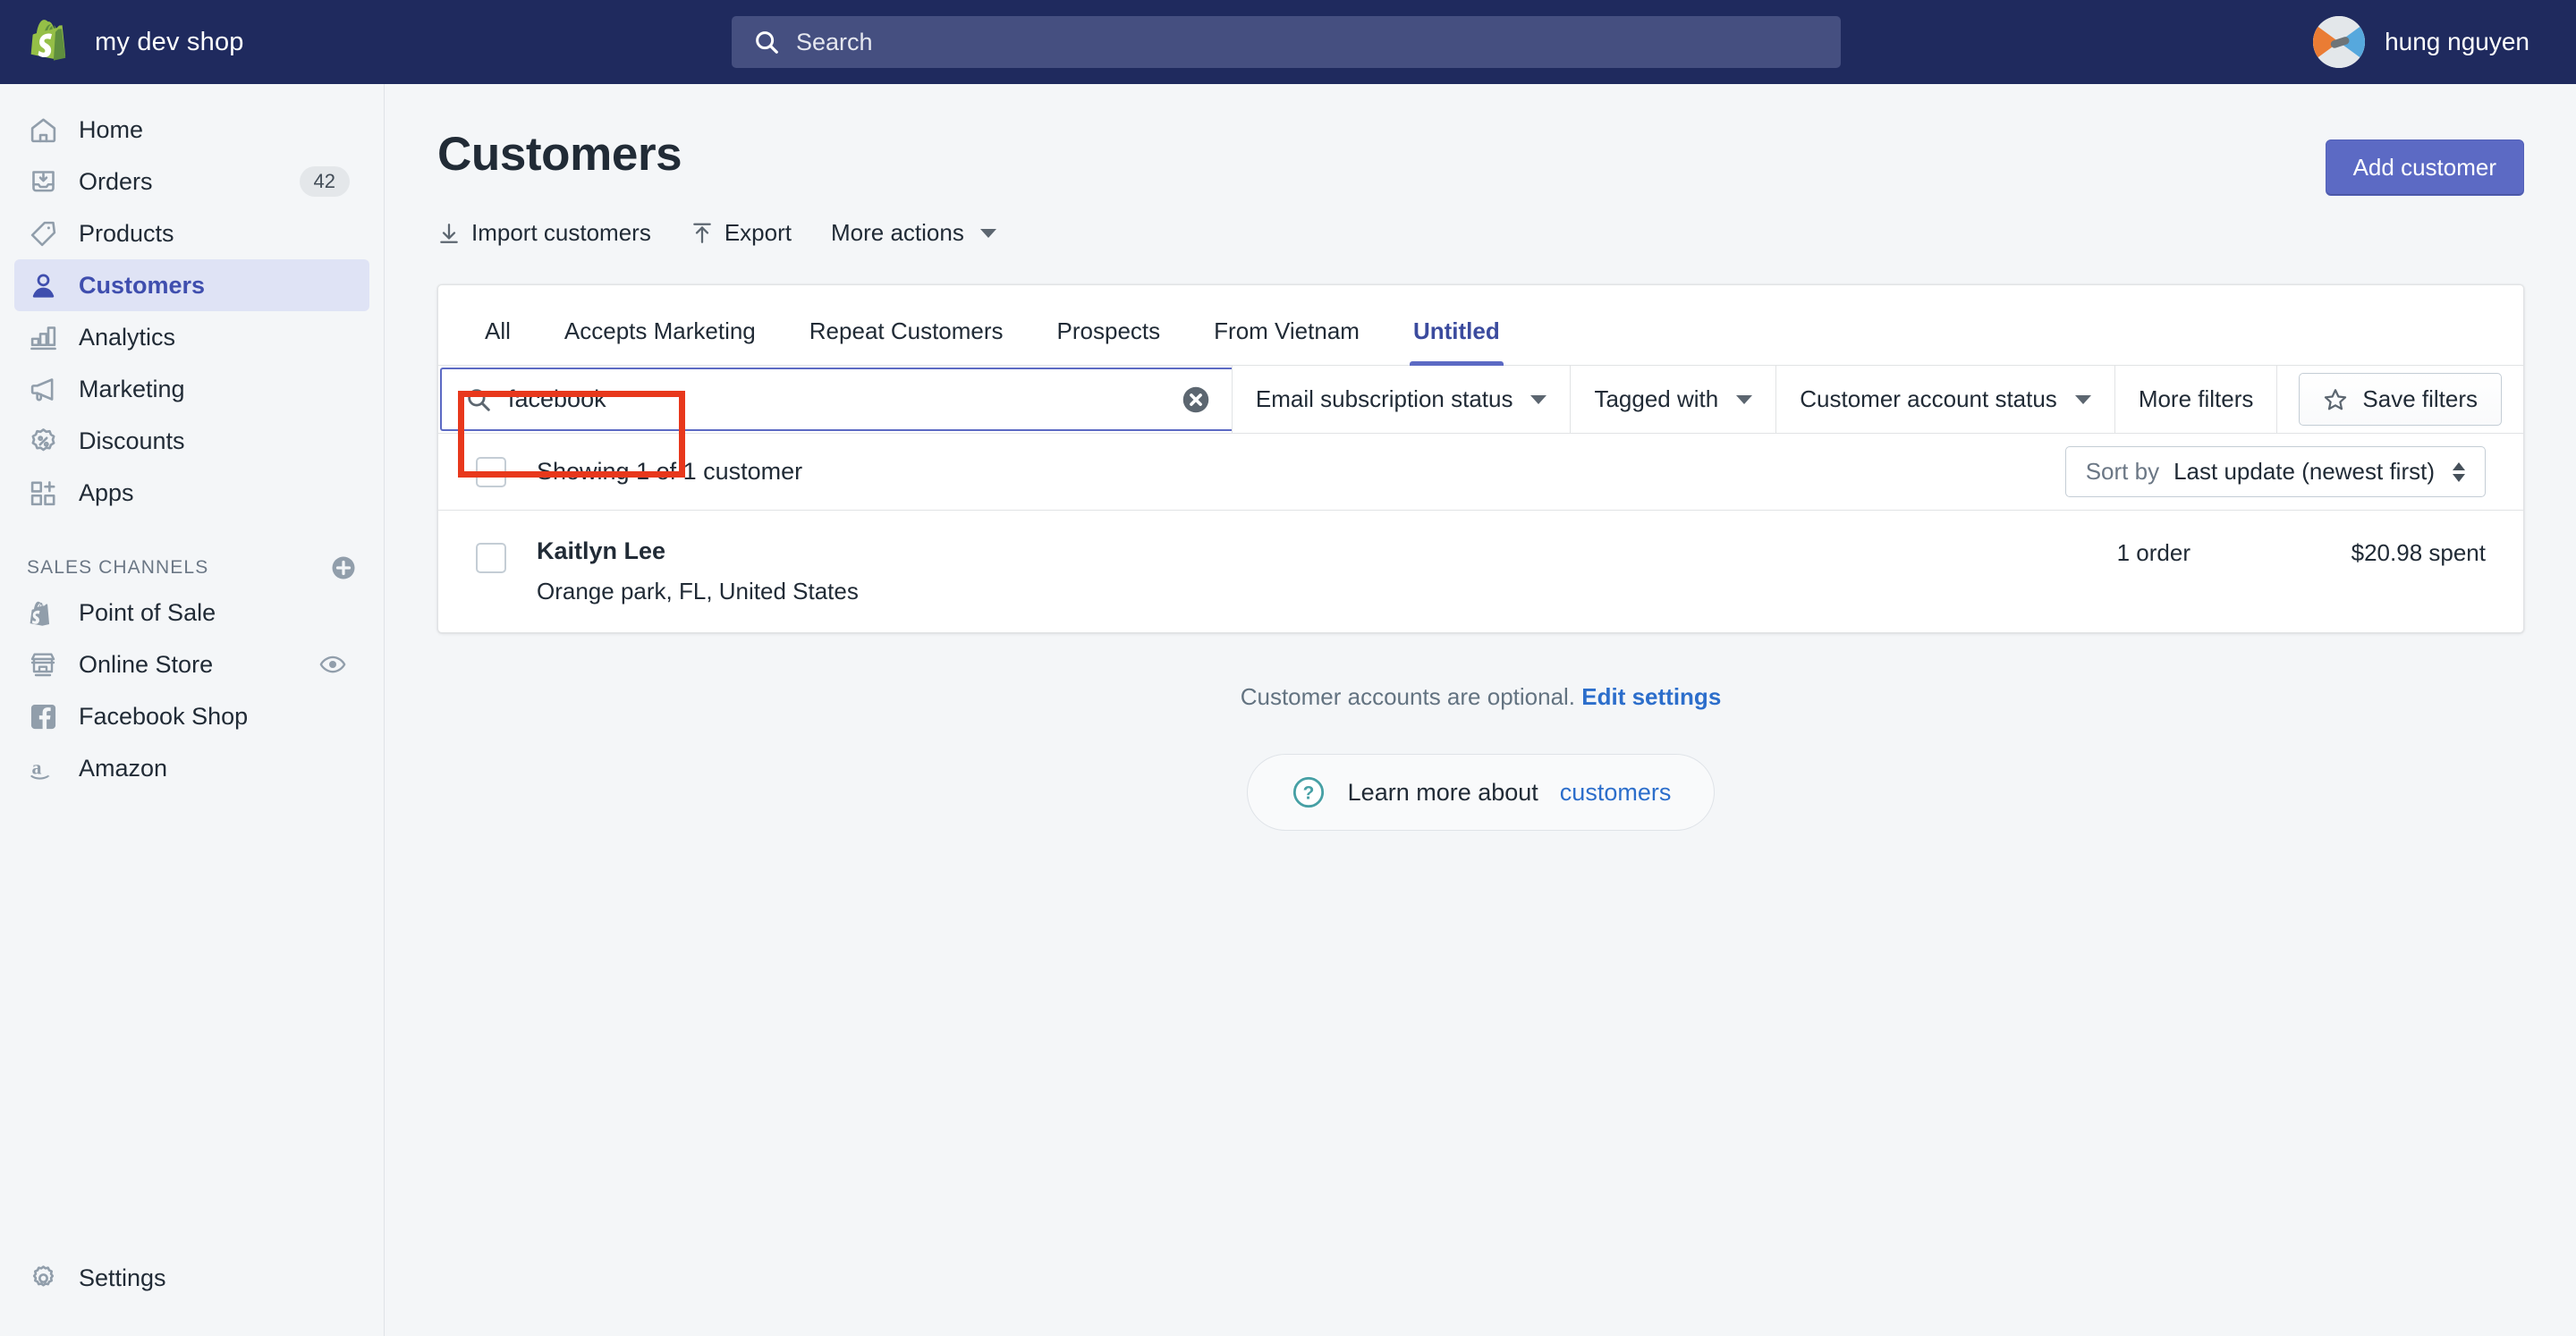  What do you see at coordinates (1442, 792) in the screenshot?
I see `learn-more-text: Learn more about` at bounding box center [1442, 792].